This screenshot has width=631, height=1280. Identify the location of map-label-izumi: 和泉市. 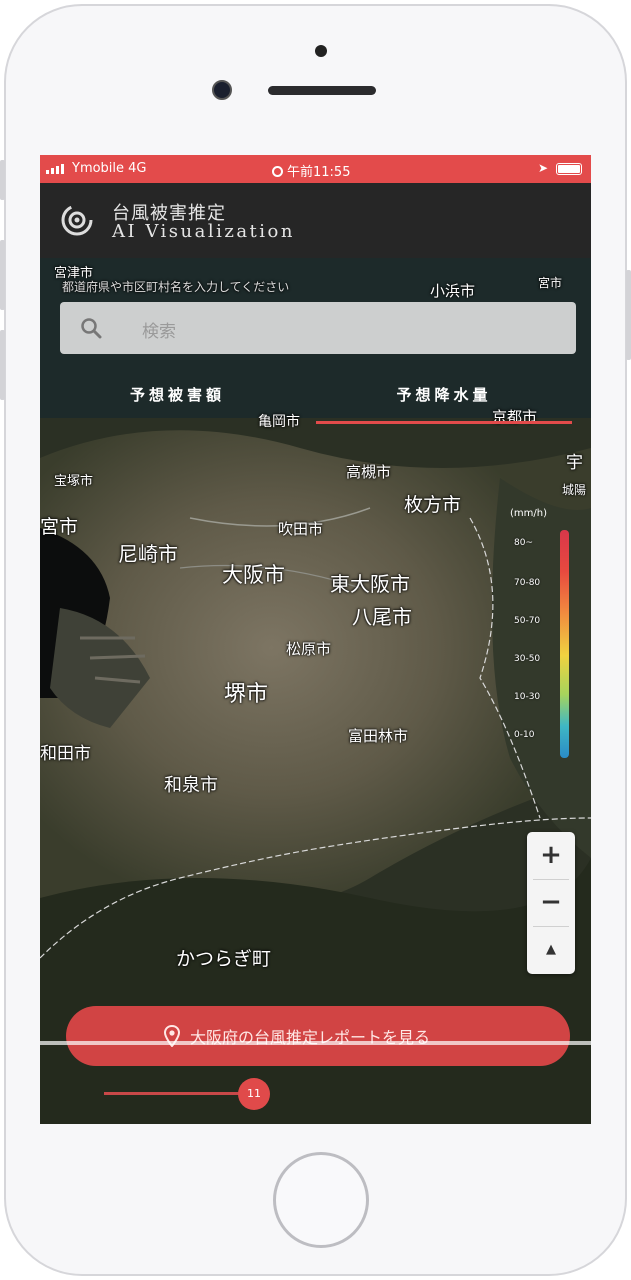
(191, 785).